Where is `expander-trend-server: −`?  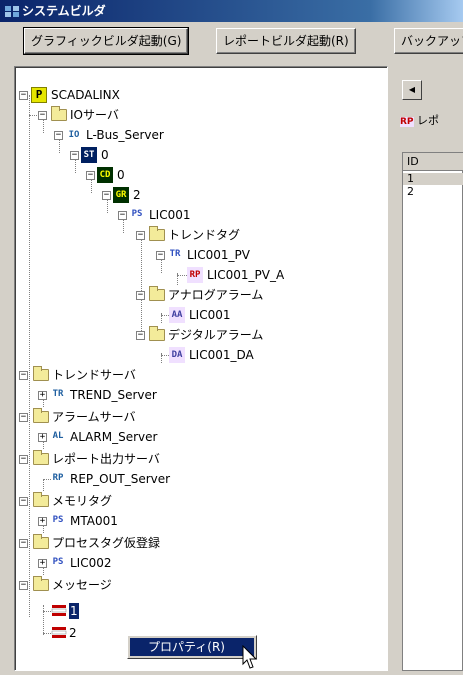
expander-trend-server: − is located at coordinates (23, 375).